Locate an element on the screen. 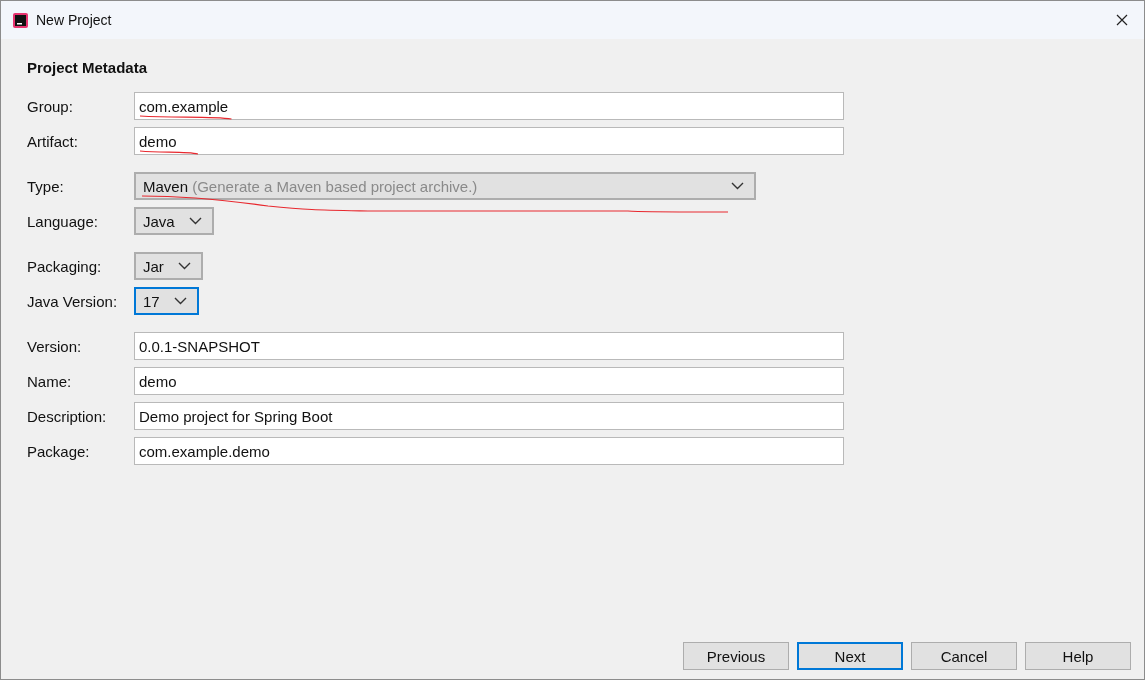 The height and width of the screenshot is (680, 1145). dropdown-value: Java is located at coordinates (159, 221).